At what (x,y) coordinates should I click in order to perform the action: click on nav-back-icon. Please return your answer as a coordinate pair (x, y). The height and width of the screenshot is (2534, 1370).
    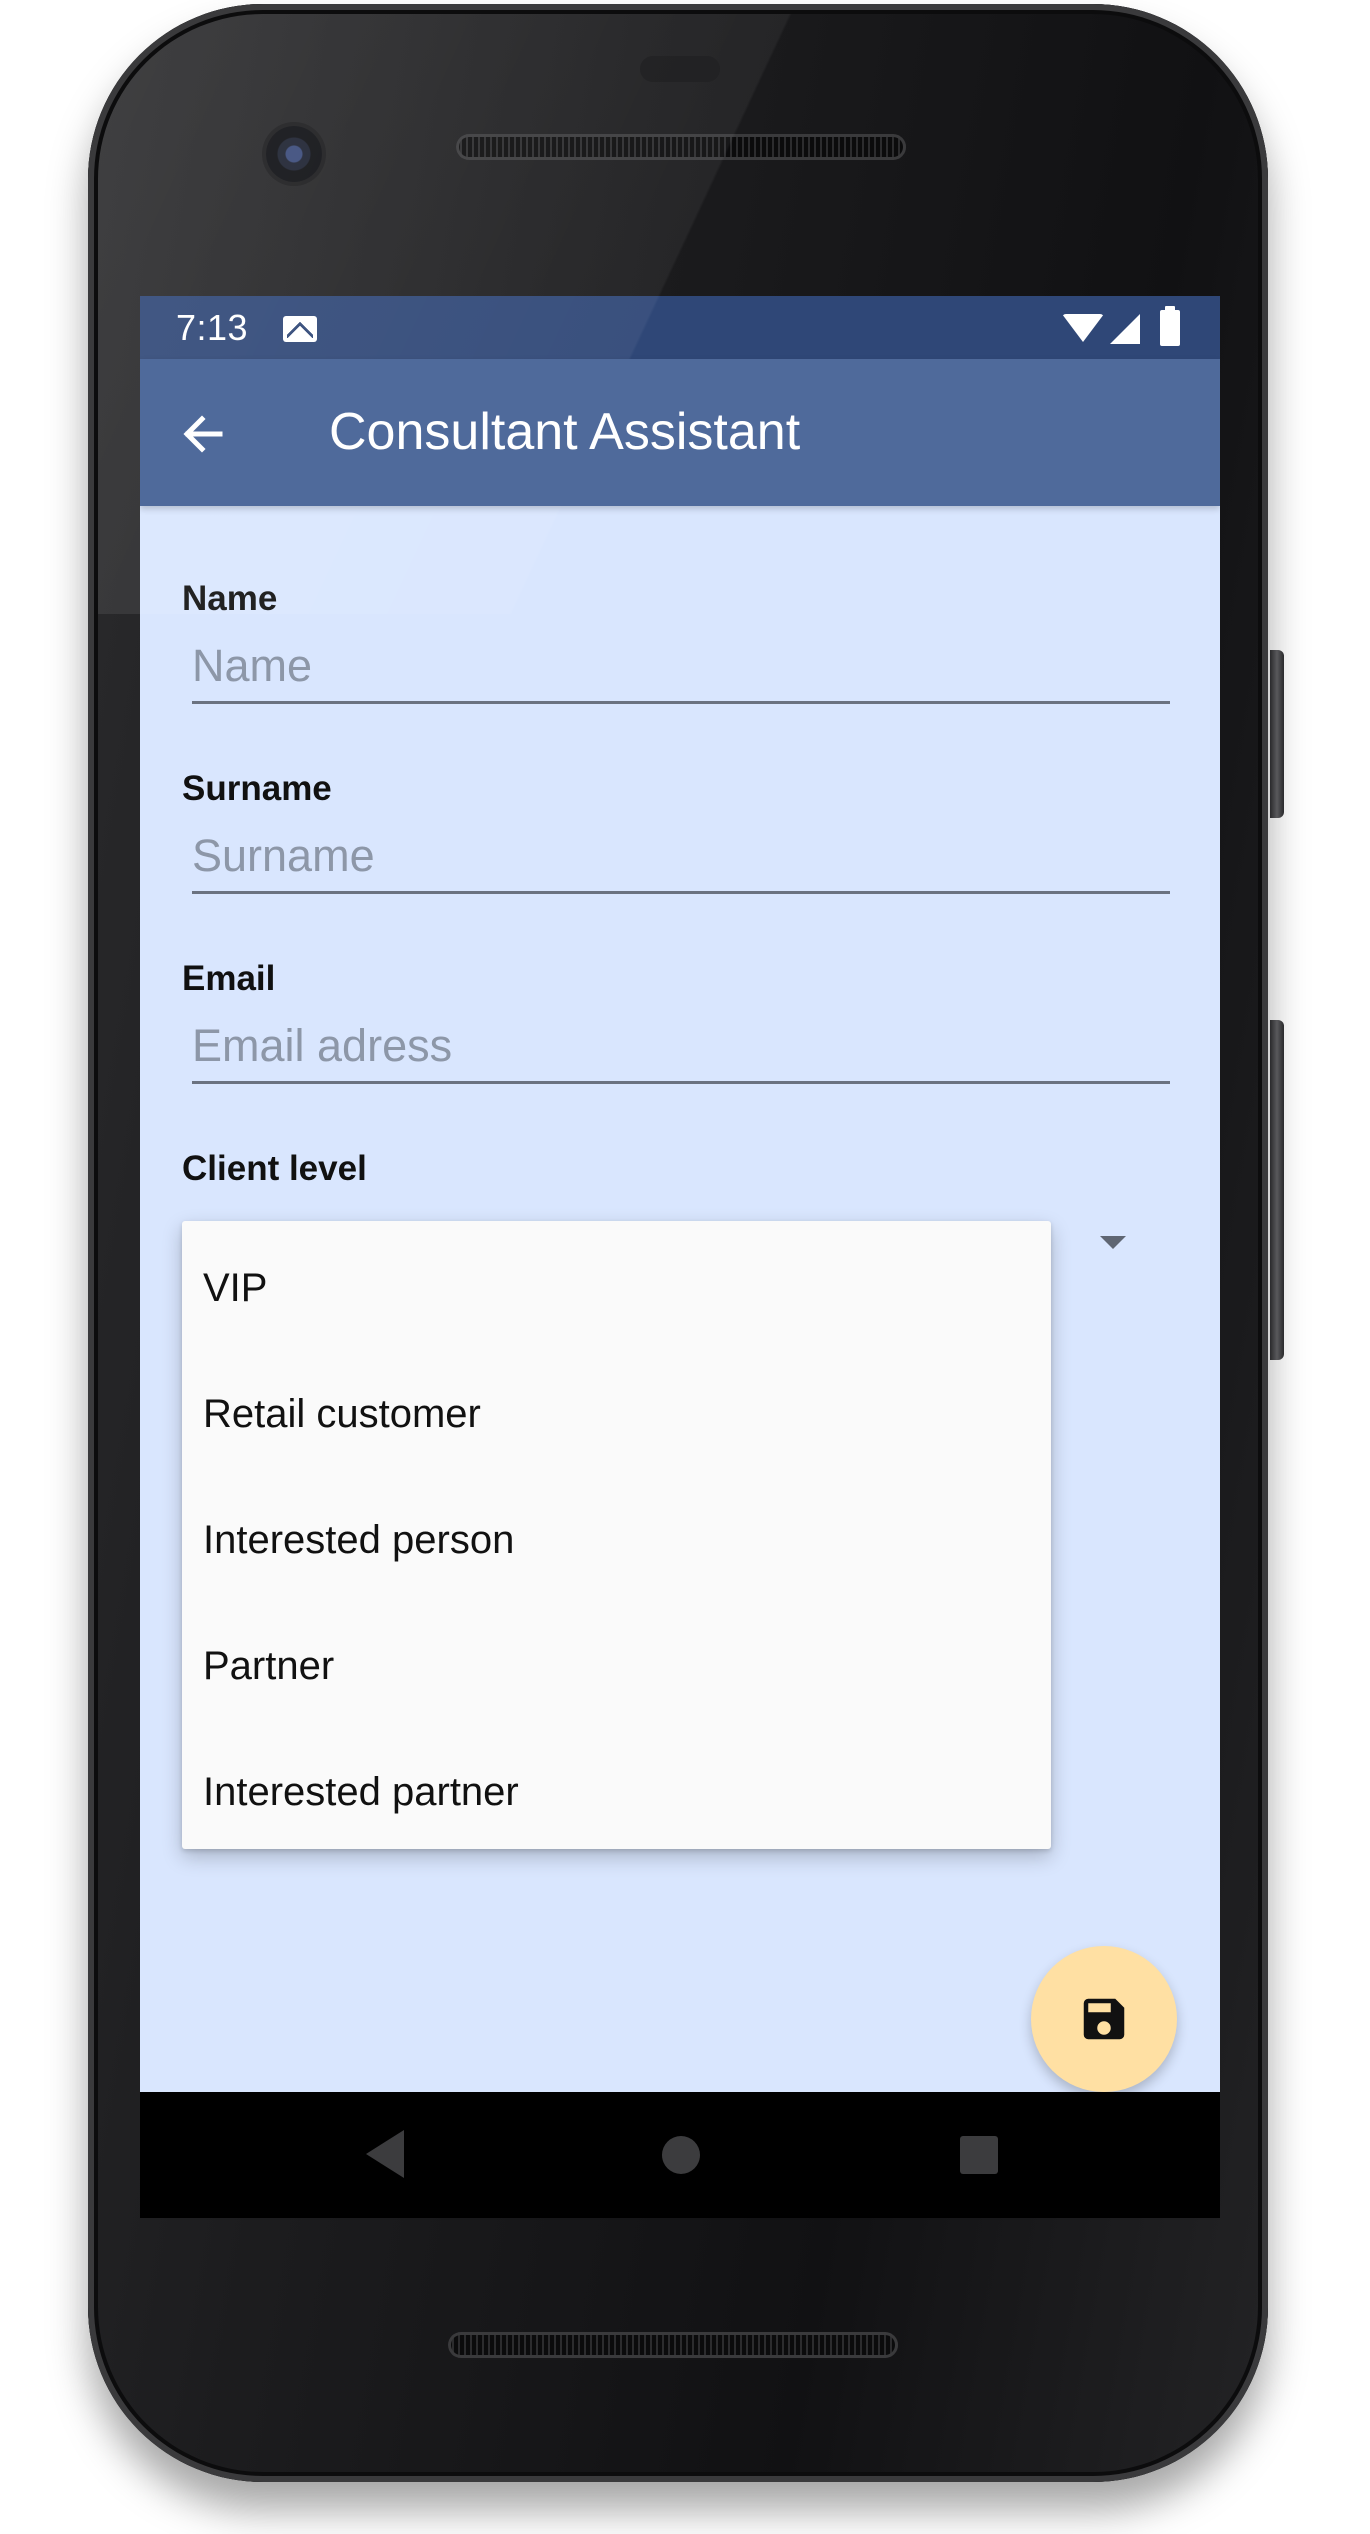
    Looking at the image, I should click on (385, 2154).